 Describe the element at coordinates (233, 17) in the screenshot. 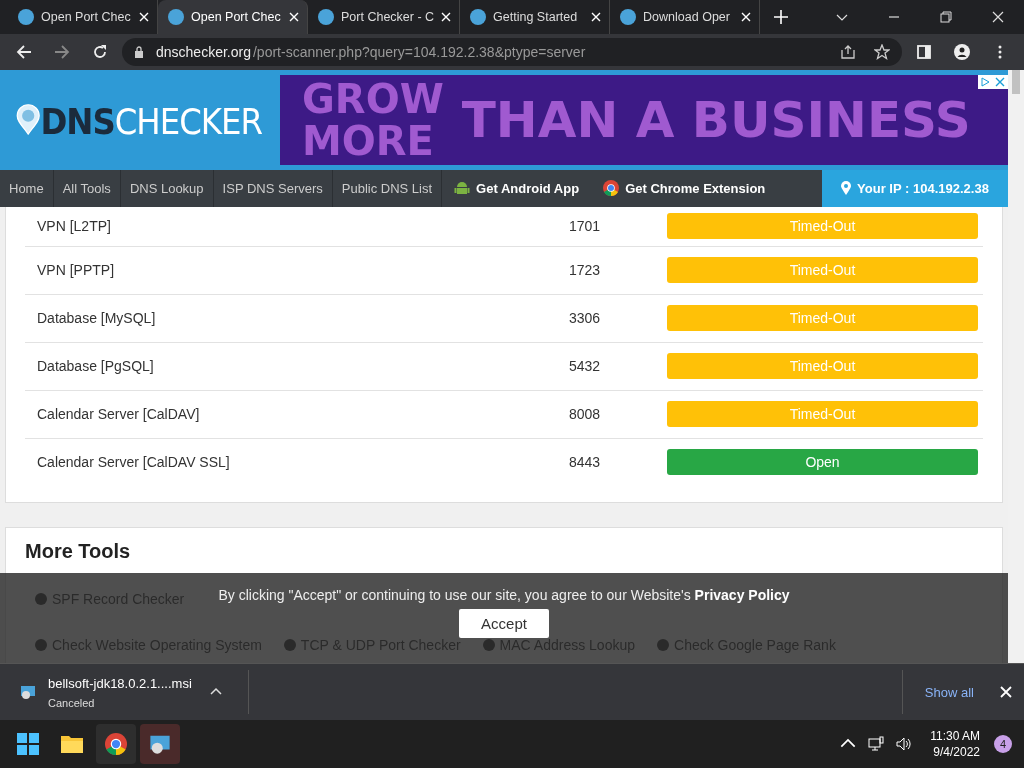

I see `browser-tab: Open Port Chec` at that location.